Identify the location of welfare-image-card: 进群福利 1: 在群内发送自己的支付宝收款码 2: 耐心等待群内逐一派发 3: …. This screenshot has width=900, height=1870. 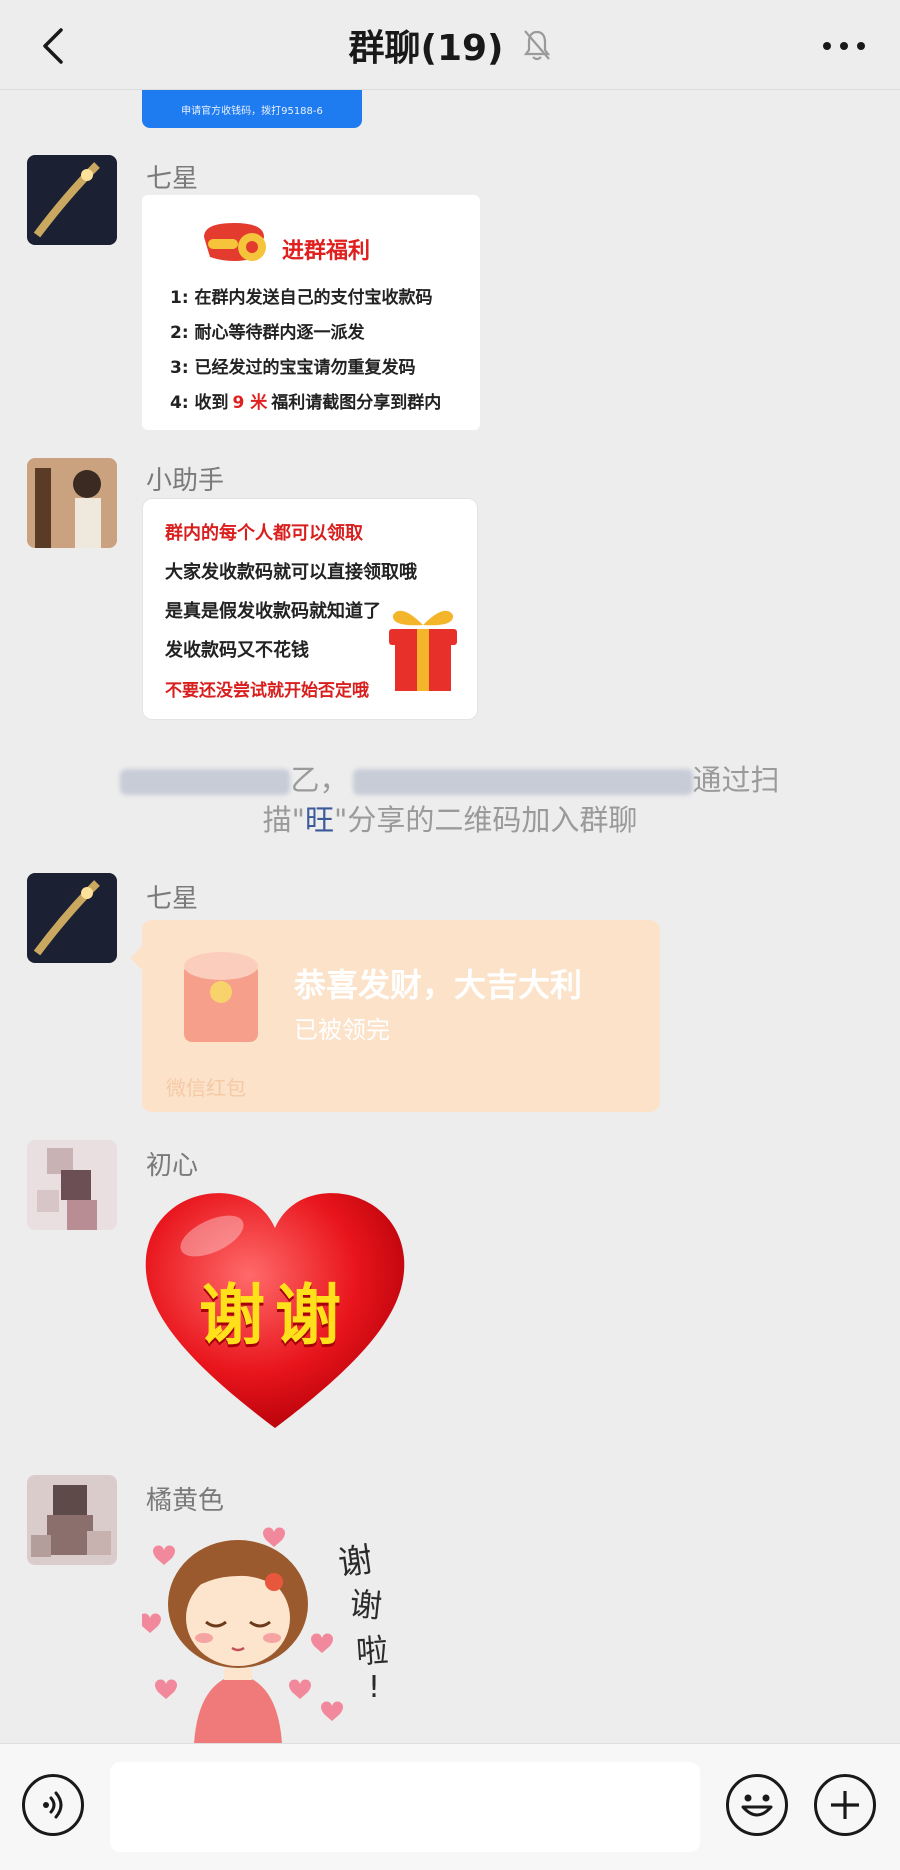
(311, 312).